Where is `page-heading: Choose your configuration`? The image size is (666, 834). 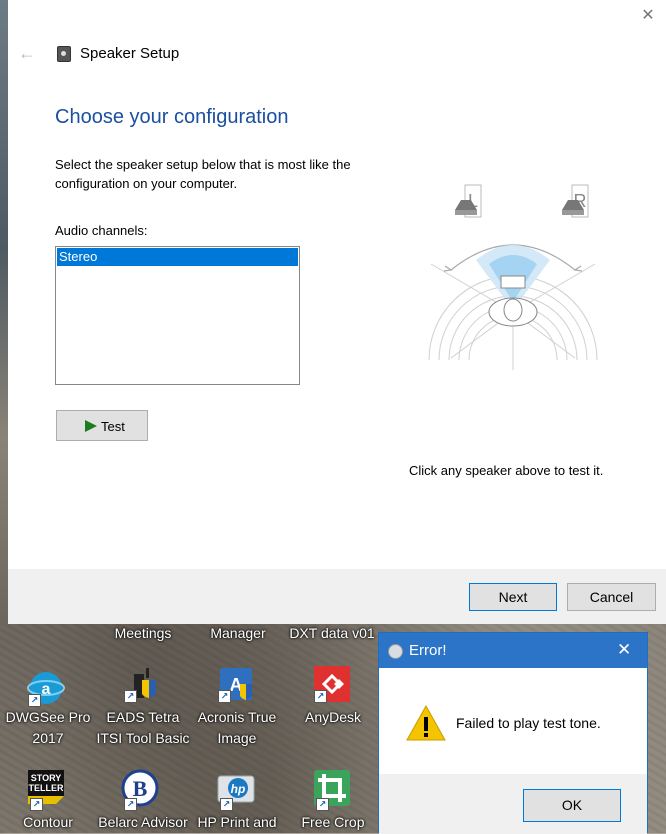
page-heading: Choose your configuration is located at coordinates (172, 117).